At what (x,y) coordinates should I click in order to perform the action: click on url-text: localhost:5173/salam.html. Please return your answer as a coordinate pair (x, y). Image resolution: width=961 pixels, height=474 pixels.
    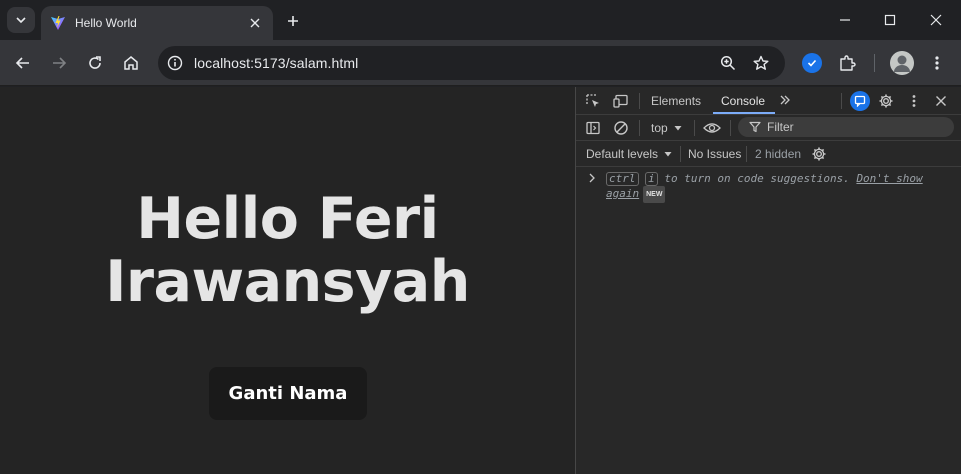
    Looking at the image, I should click on (276, 63).